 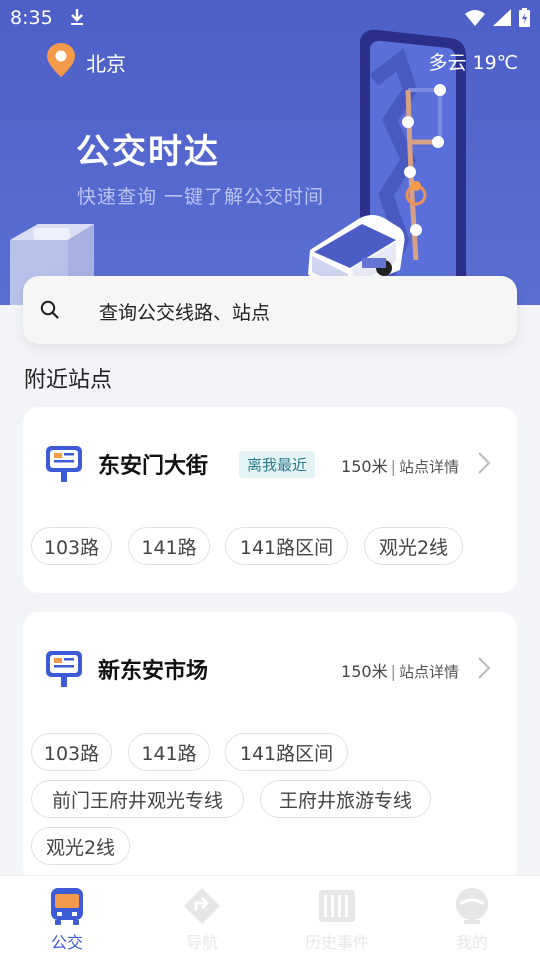 What do you see at coordinates (472, 908) in the screenshot?
I see `profile-icon` at bounding box center [472, 908].